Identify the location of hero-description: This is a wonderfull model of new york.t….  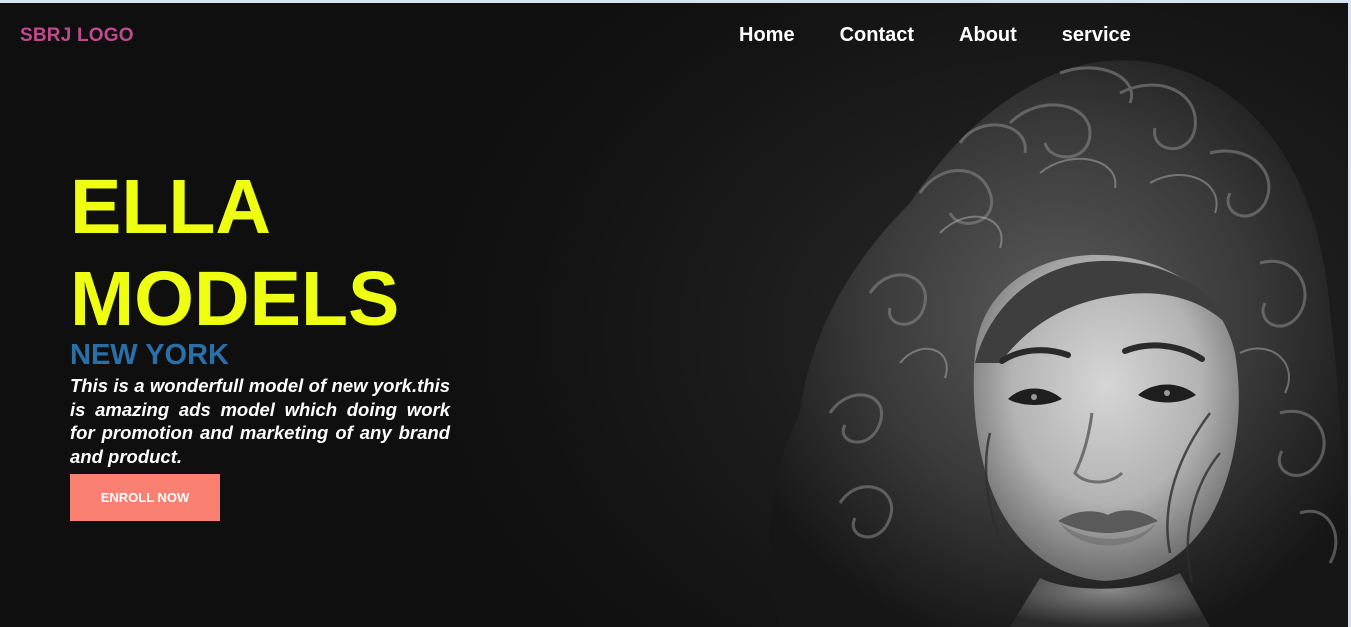
(260, 421).